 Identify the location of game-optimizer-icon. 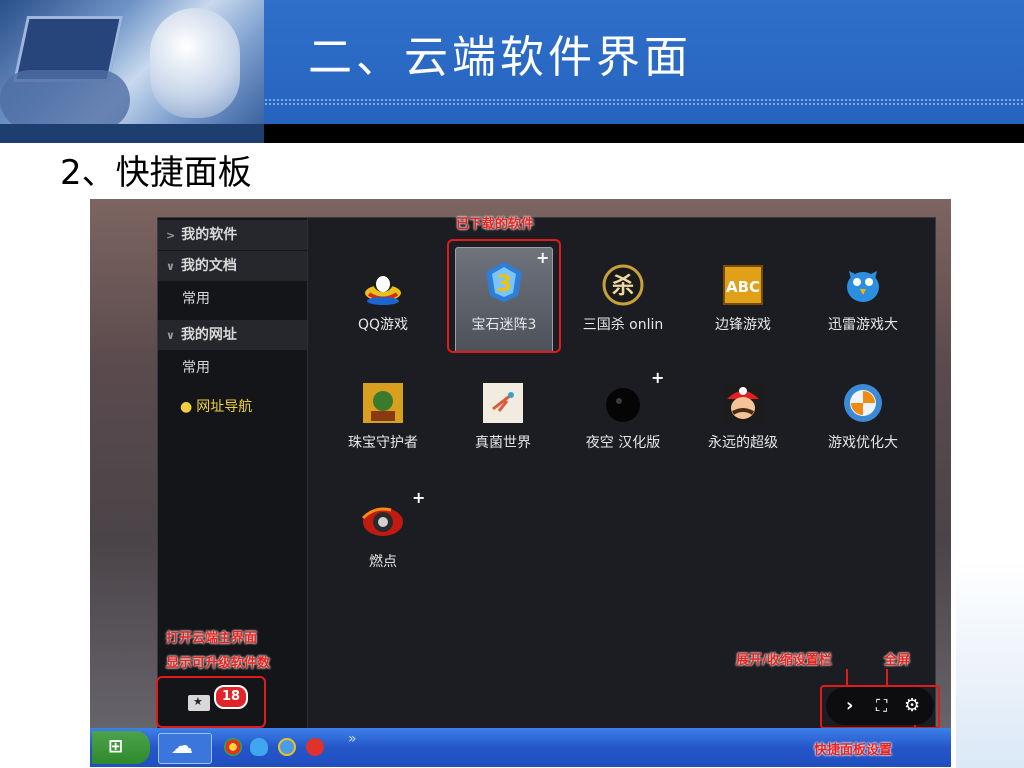
(863, 403).